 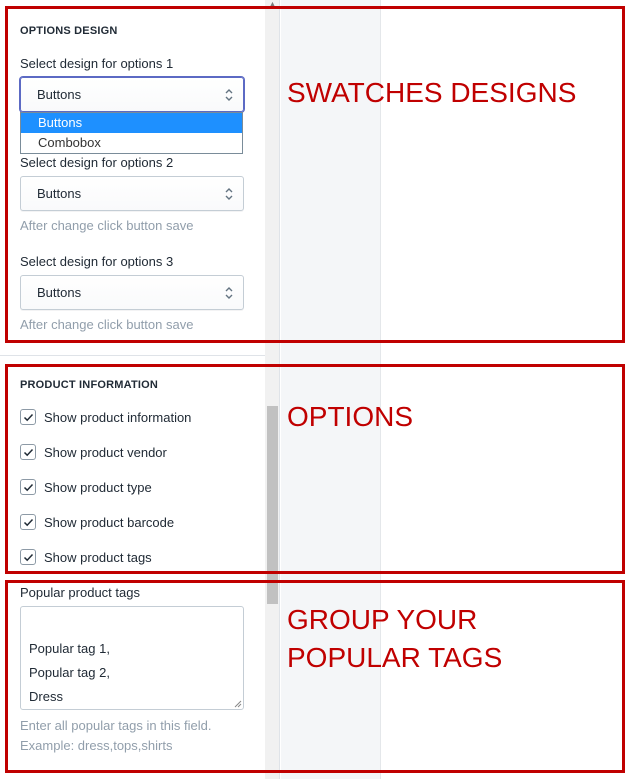 I want to click on annotation-swatches-designs: SWATCHES DESIGNS, so click(x=432, y=92).